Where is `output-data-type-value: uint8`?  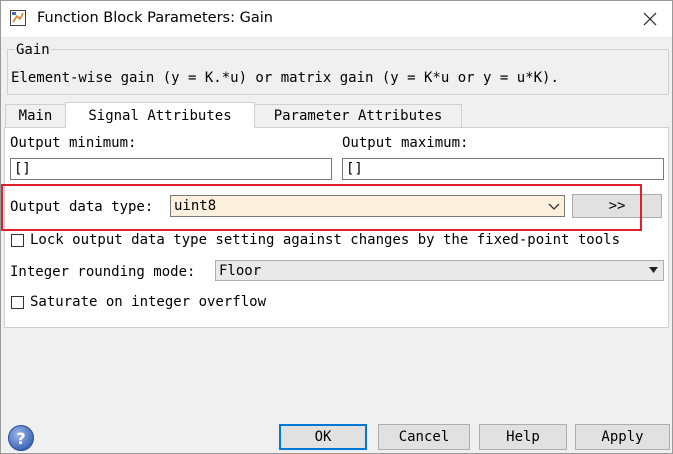 output-data-type-value: uint8 is located at coordinates (195, 206).